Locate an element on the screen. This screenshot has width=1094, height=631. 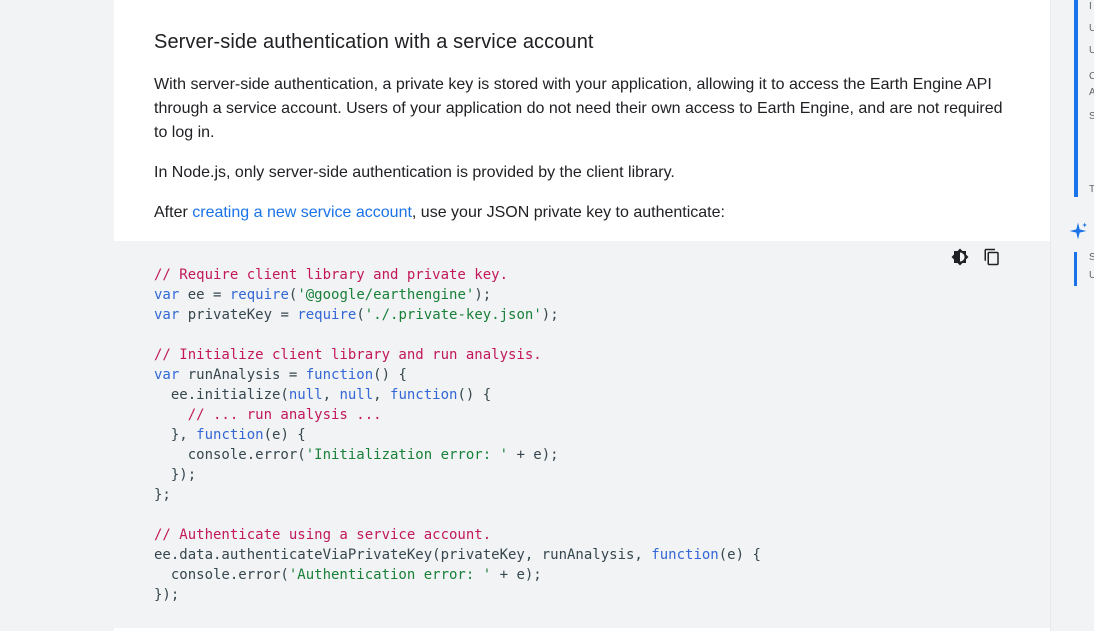
code-string: 'Initialization error: ' is located at coordinates (407, 455).